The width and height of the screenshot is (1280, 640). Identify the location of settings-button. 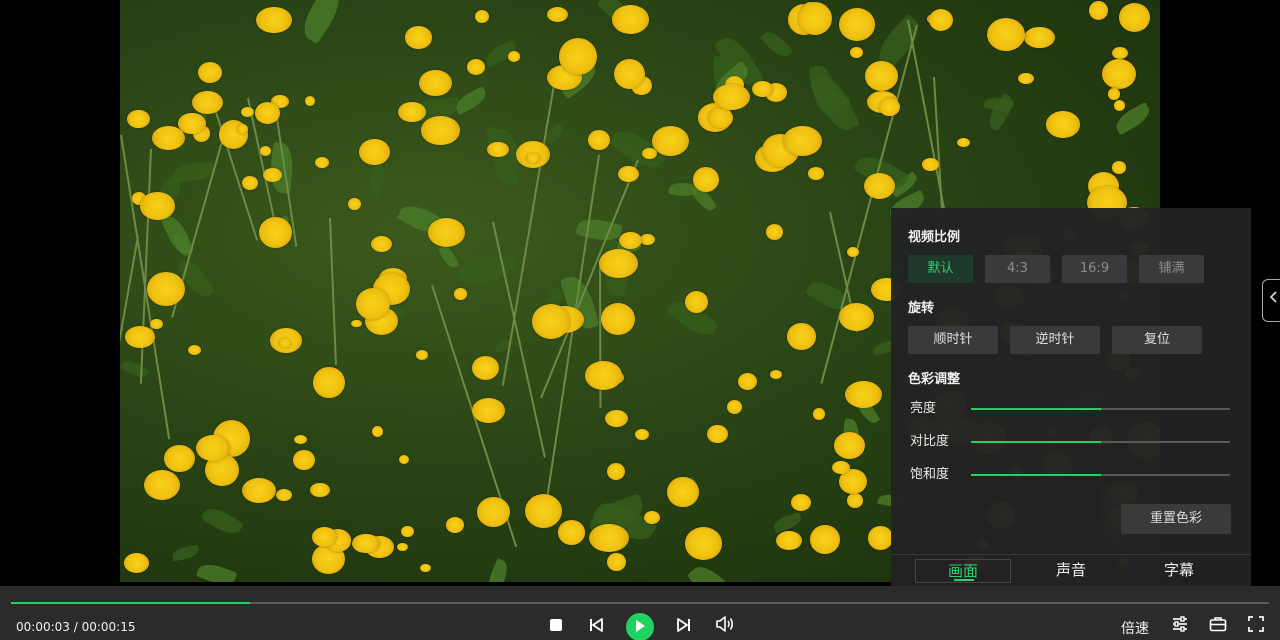
(1180, 626).